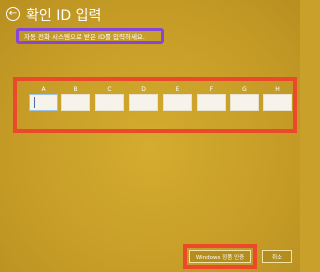 Image resolution: width=320 pixels, height=272 pixels. I want to click on back-arrow-icon: ←, so click(13, 13).